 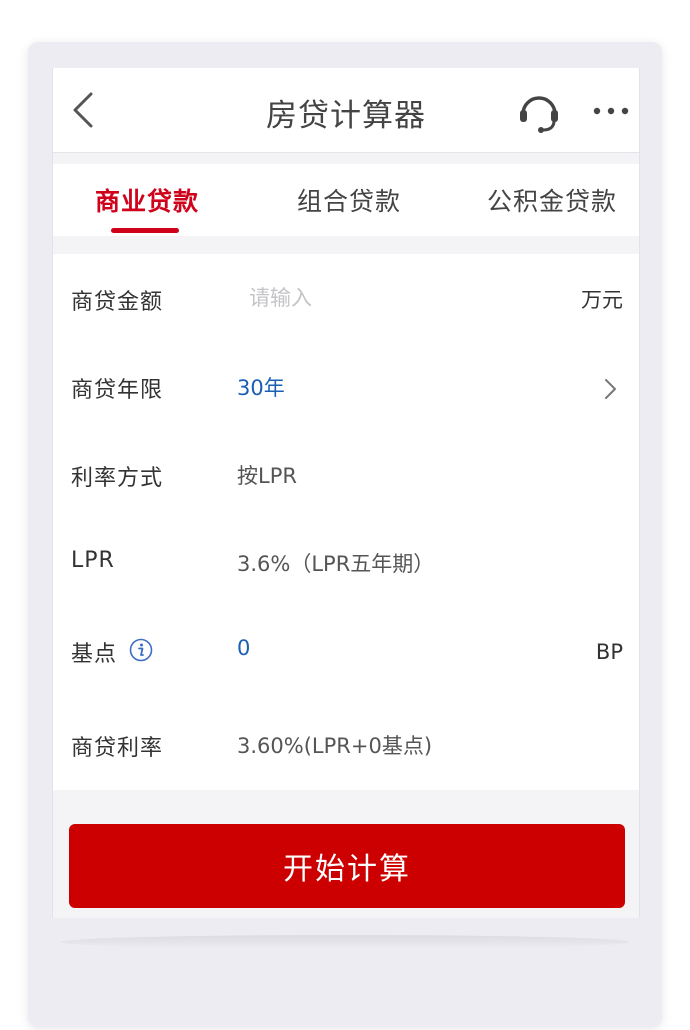 I want to click on start-calculate-button: 开始计算, so click(x=347, y=866).